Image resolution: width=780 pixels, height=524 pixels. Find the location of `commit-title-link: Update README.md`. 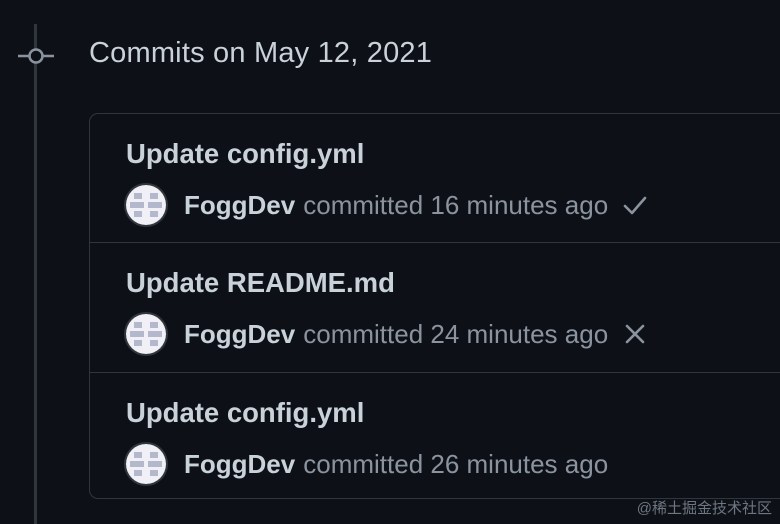

commit-title-link: Update README.md is located at coordinates (260, 283).